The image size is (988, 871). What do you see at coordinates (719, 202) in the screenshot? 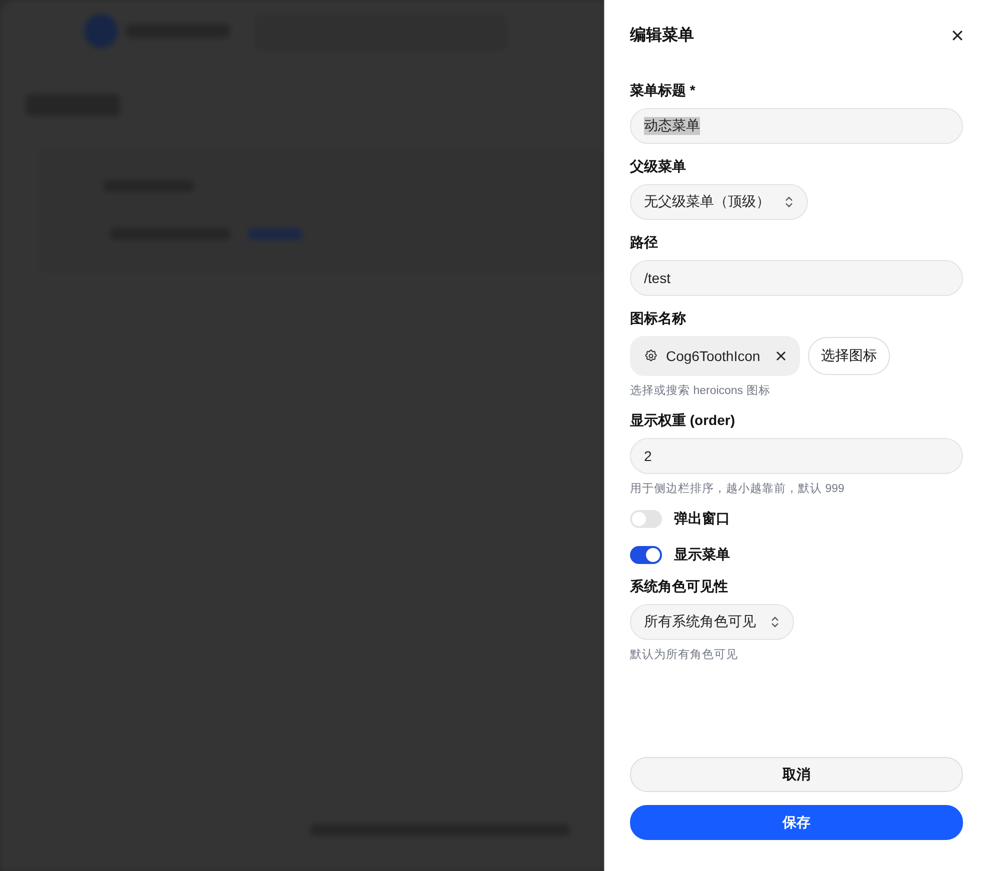
I see `select-dropdown: 无父级菜单（顶级）` at bounding box center [719, 202].